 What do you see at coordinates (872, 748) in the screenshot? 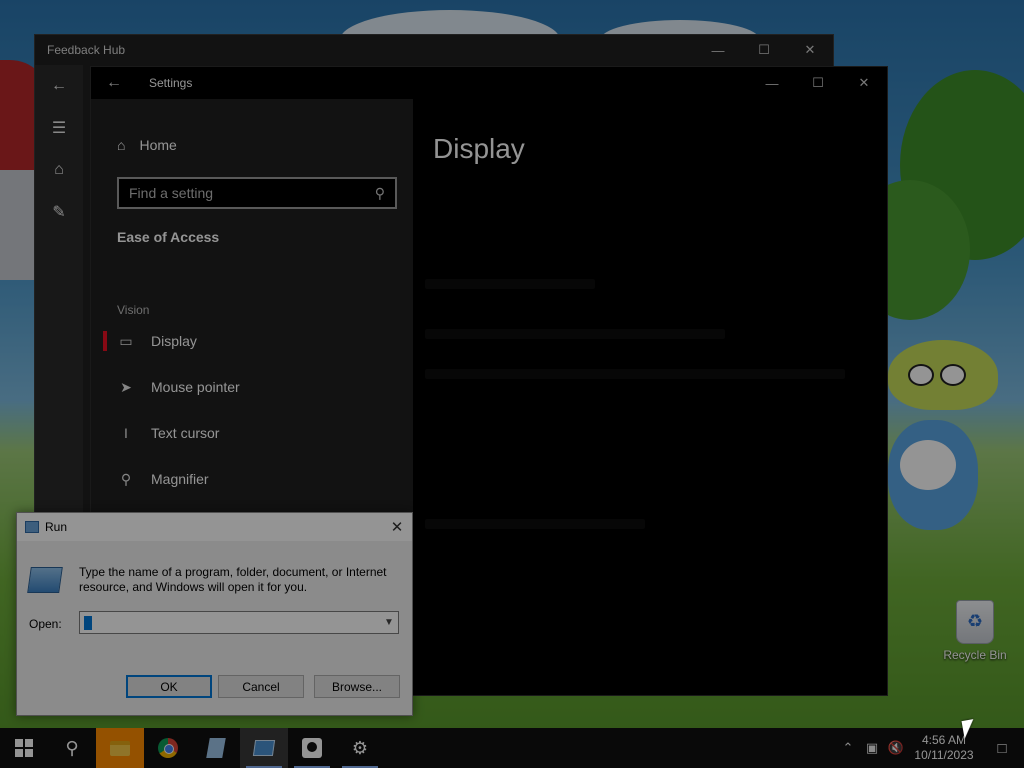
I see `network-icon: ▣` at bounding box center [872, 748].